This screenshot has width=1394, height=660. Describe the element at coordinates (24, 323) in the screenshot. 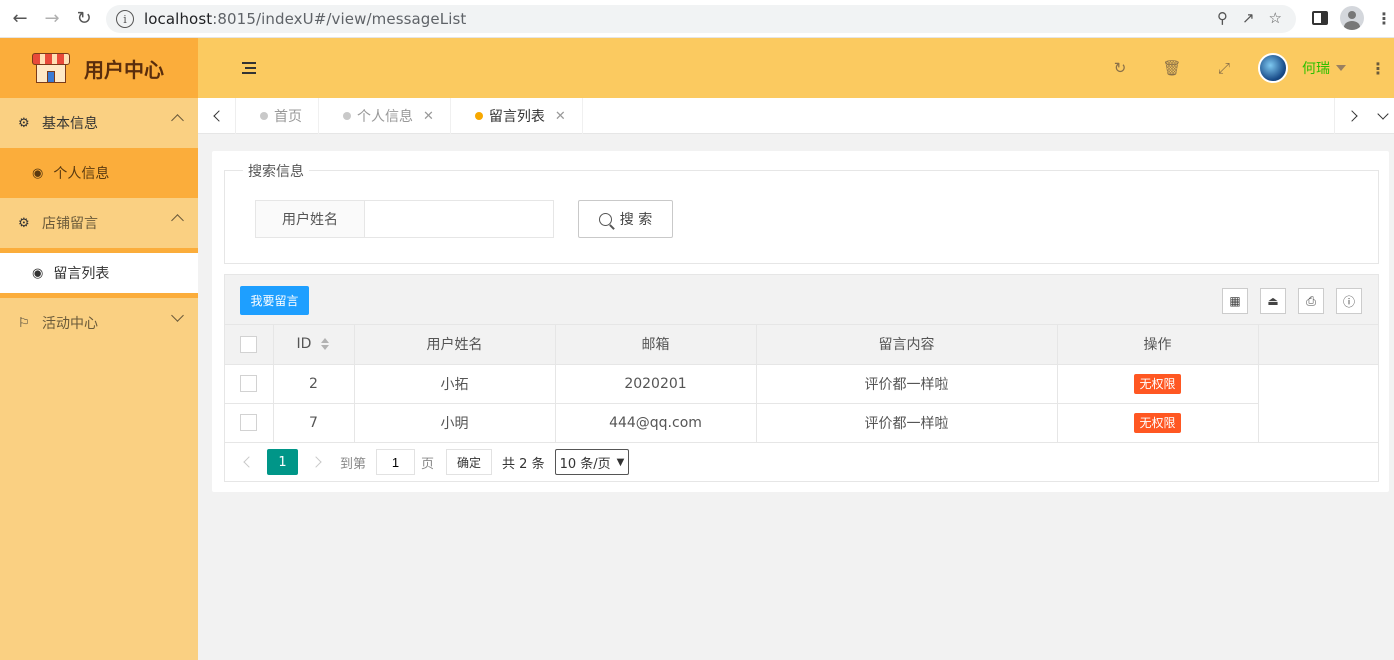

I see `flag-icon: ⚐` at that location.